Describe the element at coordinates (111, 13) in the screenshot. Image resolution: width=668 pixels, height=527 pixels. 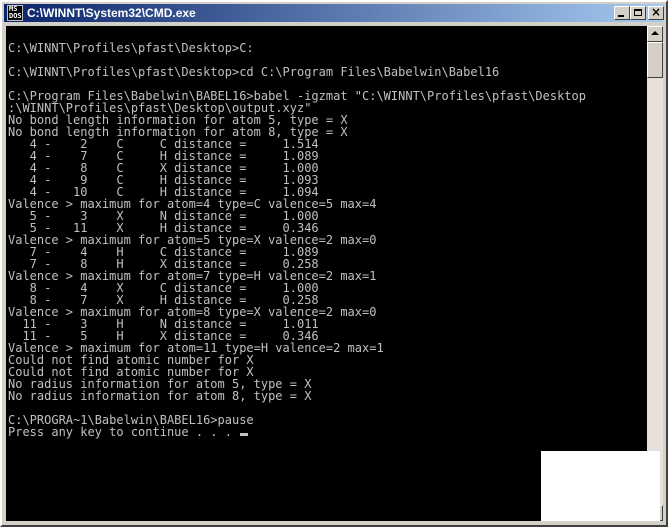
I see `window-title: C:\WINNT\System32\CMD.exe` at that location.